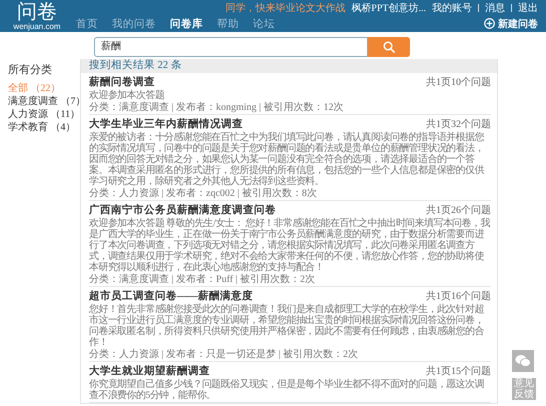  I want to click on header-link: 我的账号, so click(452, 8).